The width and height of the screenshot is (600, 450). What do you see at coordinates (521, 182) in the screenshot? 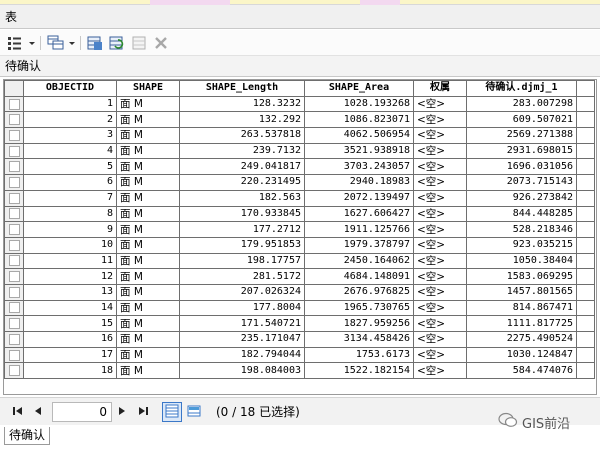
I see `table-cell: 2073.715143` at bounding box center [521, 182].